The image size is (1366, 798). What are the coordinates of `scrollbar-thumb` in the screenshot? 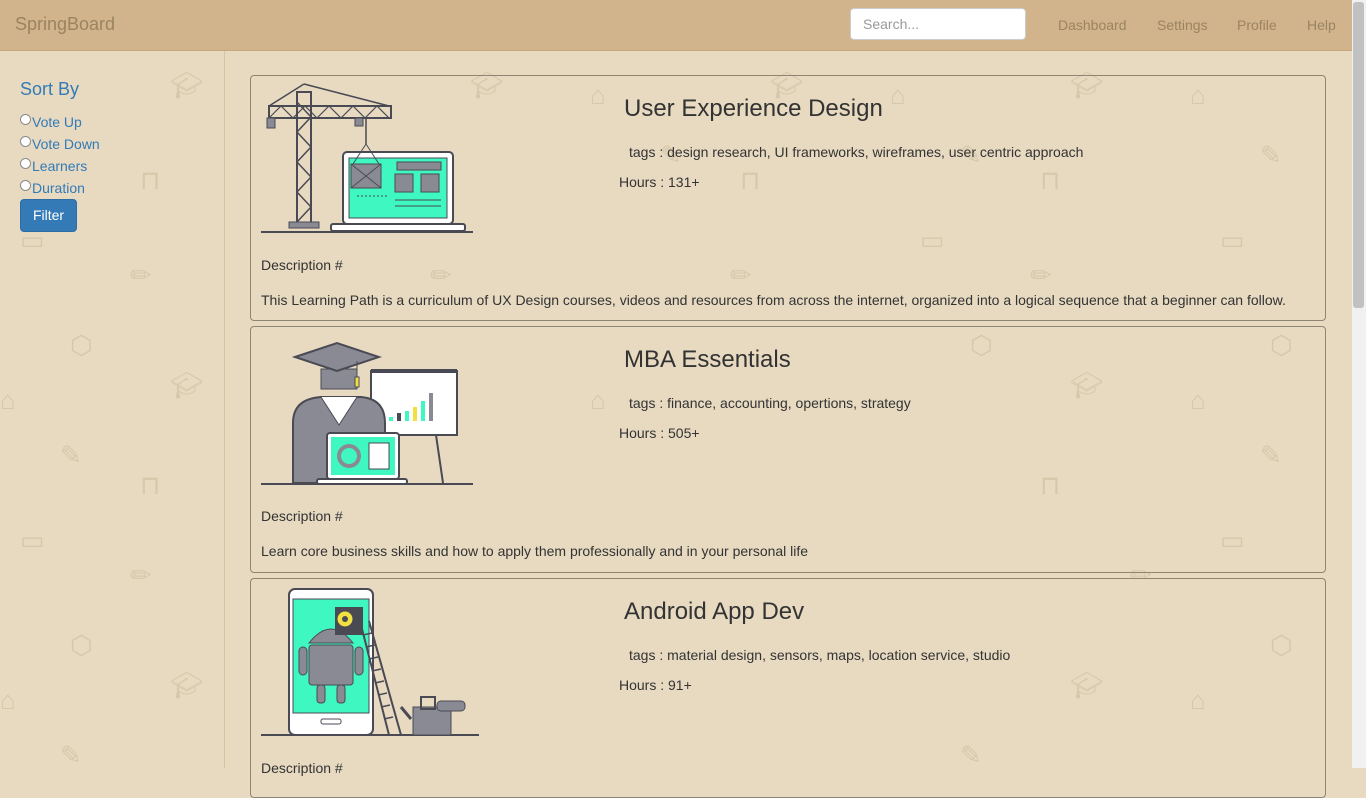 It's located at (1358, 155).